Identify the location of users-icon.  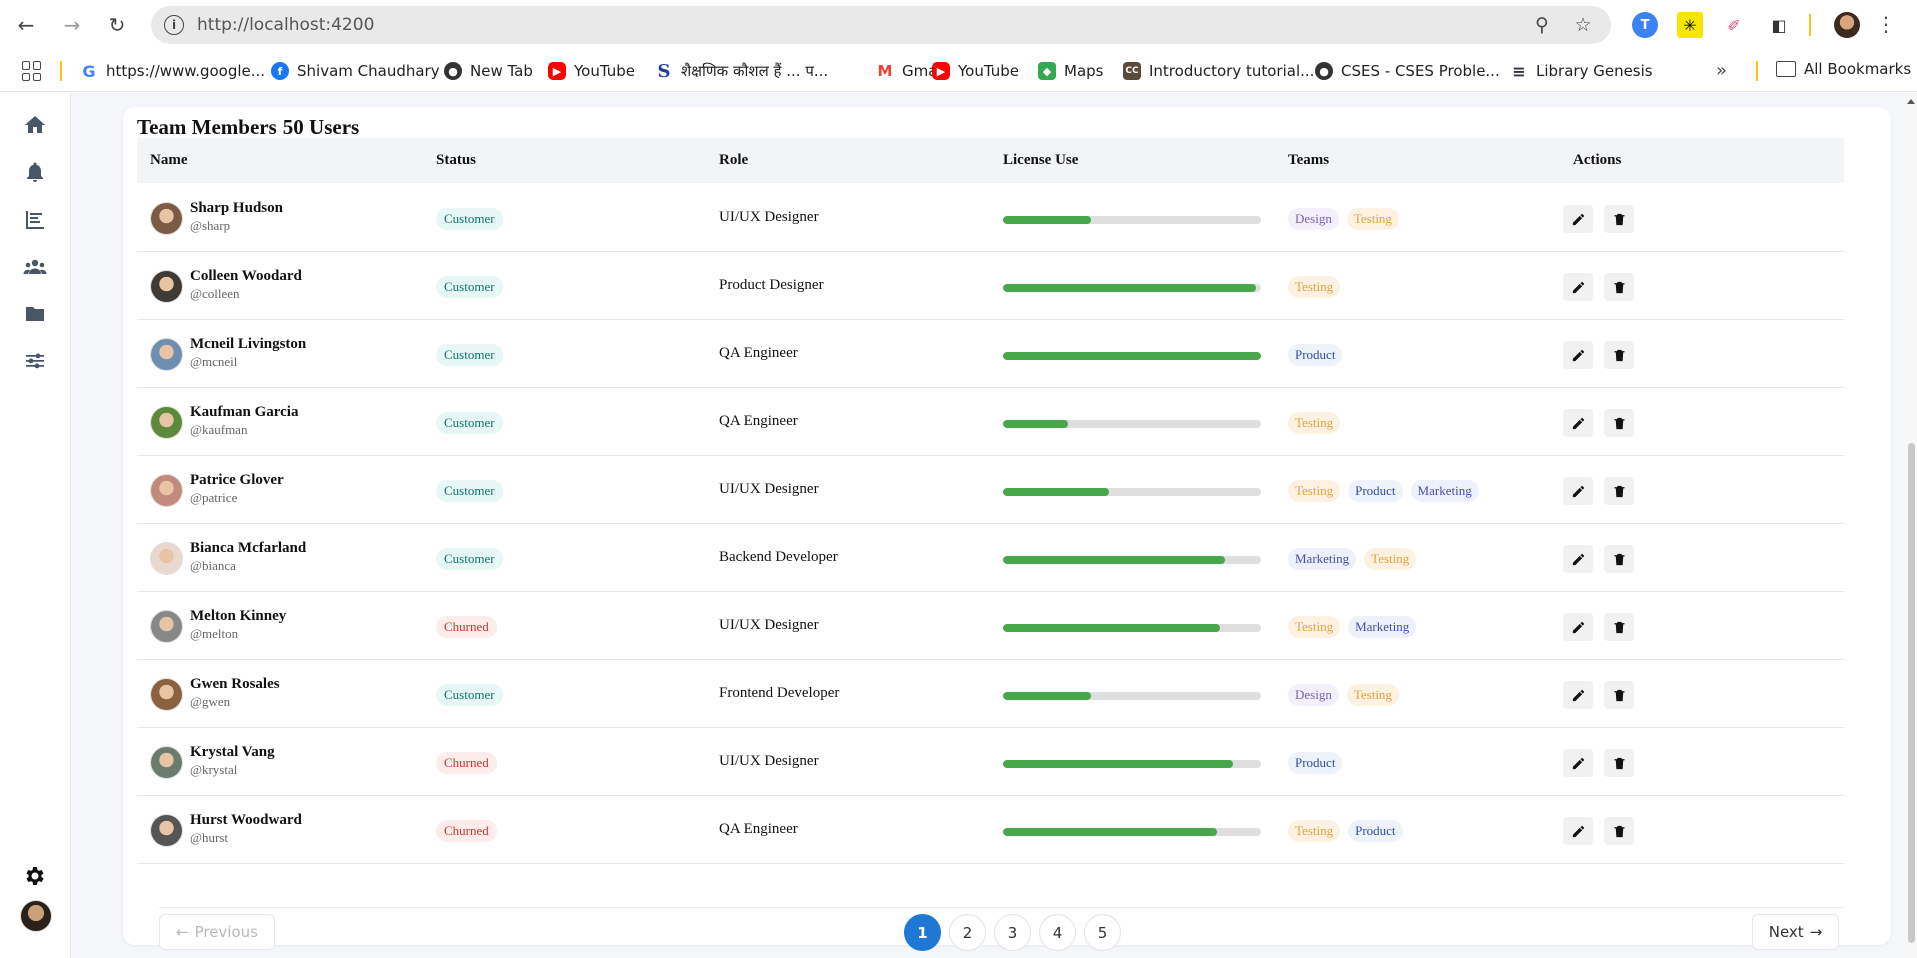
(35, 267).